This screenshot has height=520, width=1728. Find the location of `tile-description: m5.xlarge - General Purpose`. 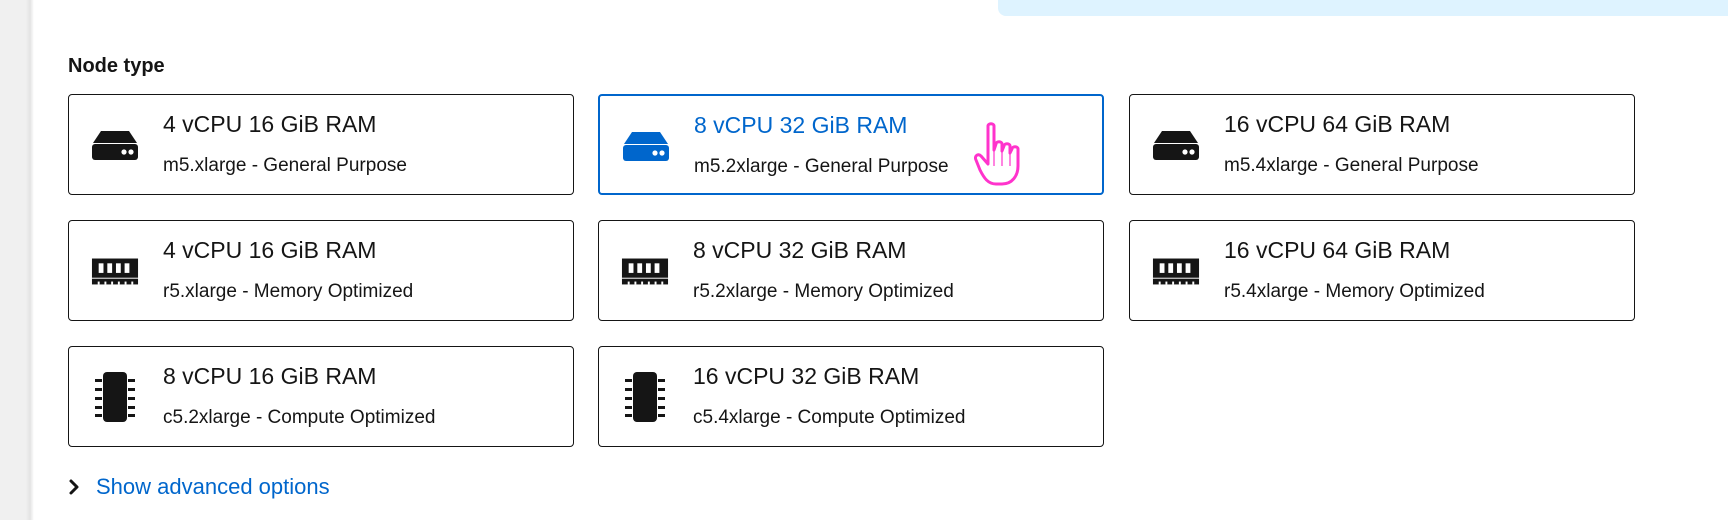

tile-description: m5.xlarge - General Purpose is located at coordinates (285, 165).